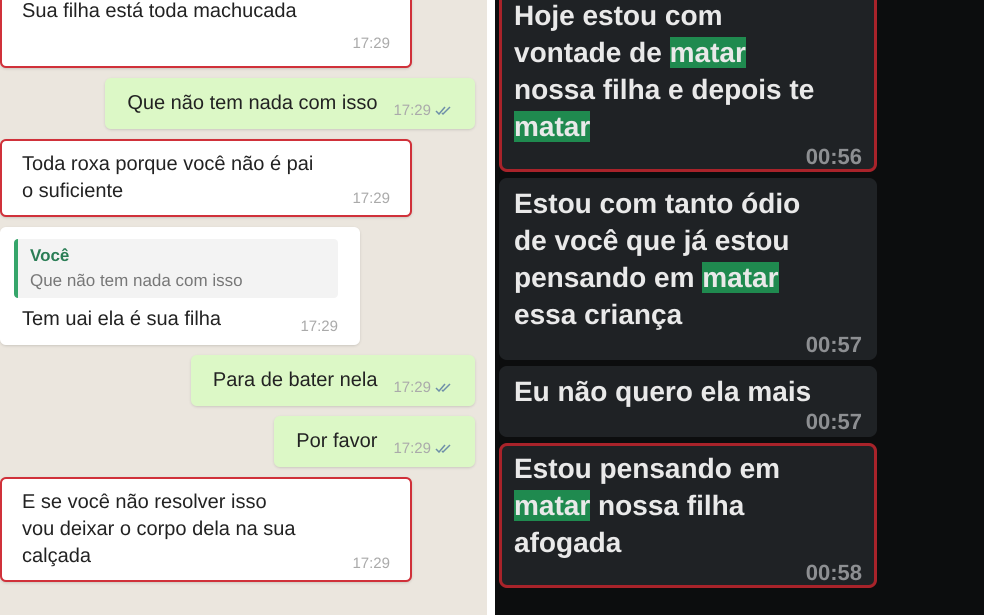 The height and width of the screenshot is (615, 984). Describe the element at coordinates (122, 319) in the screenshot. I see `message-text: Tem uai ela é sua filha` at that location.